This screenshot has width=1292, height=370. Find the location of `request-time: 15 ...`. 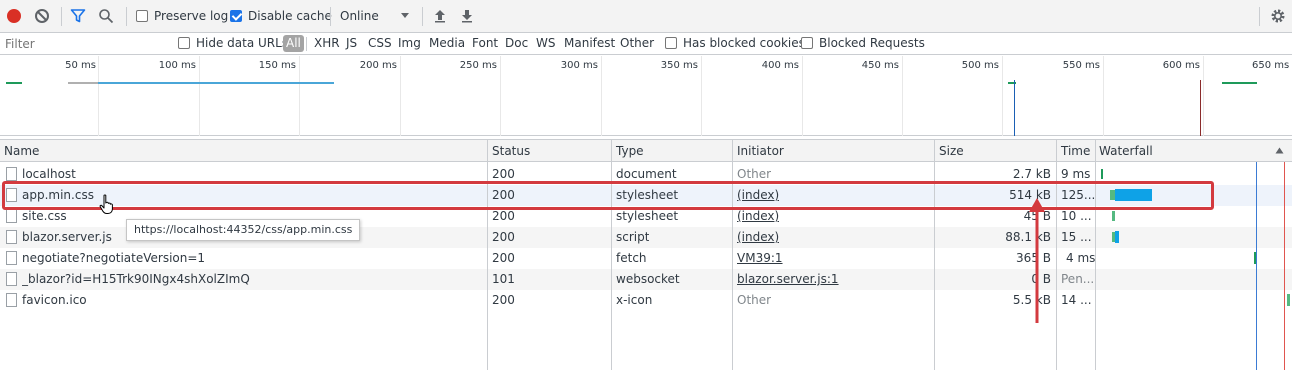

request-time: 15 ... is located at coordinates (1076, 237).